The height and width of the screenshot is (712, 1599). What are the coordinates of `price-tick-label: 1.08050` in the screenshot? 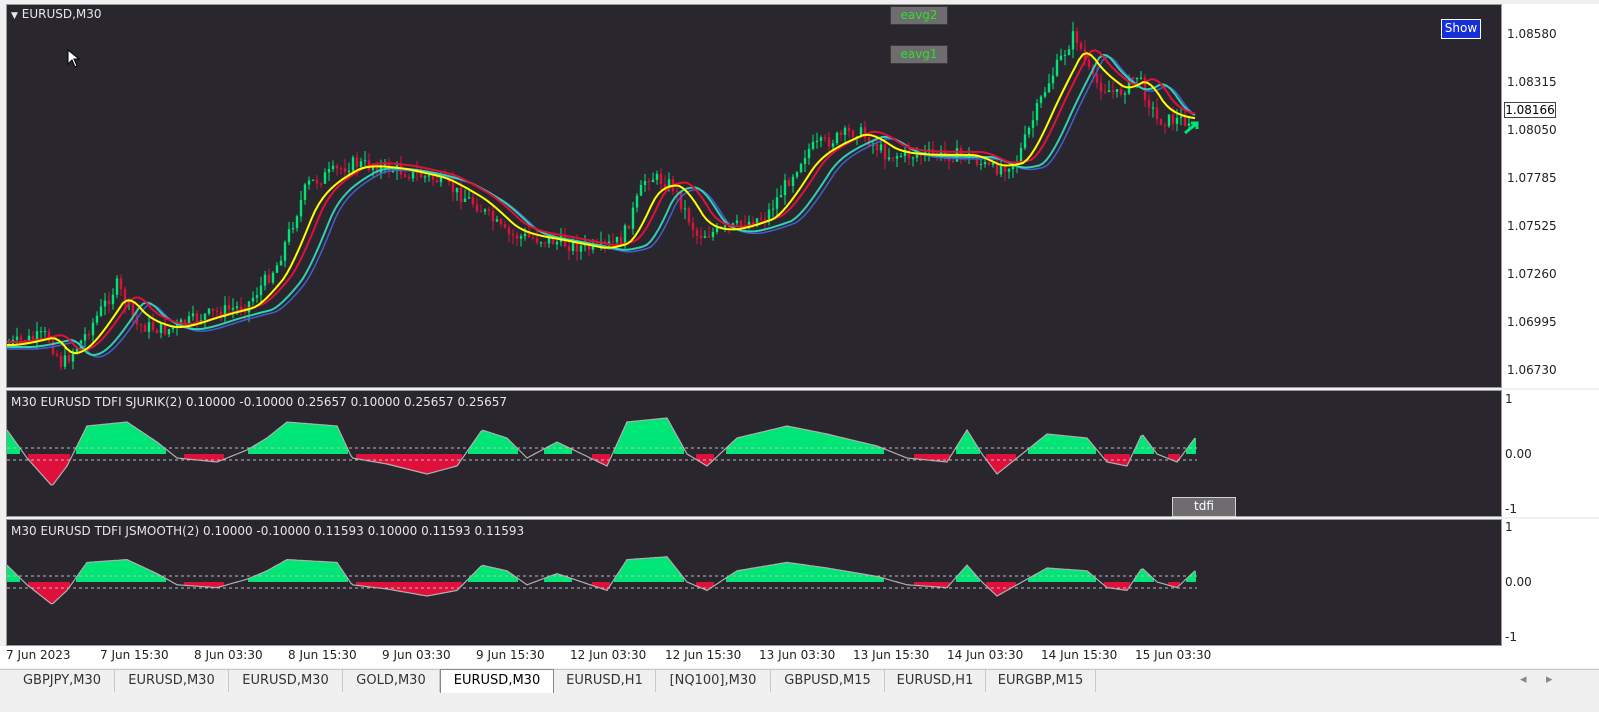 It's located at (1532, 130).